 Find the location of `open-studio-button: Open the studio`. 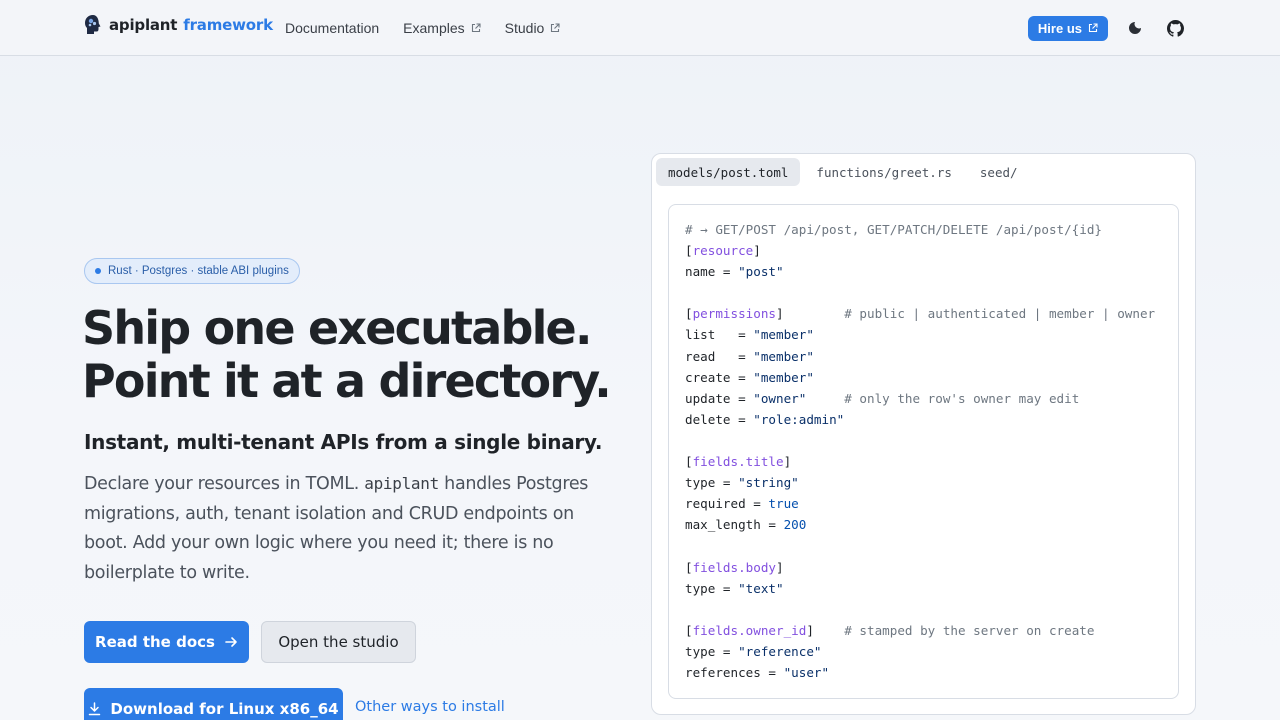

open-studio-button: Open the studio is located at coordinates (338, 642).